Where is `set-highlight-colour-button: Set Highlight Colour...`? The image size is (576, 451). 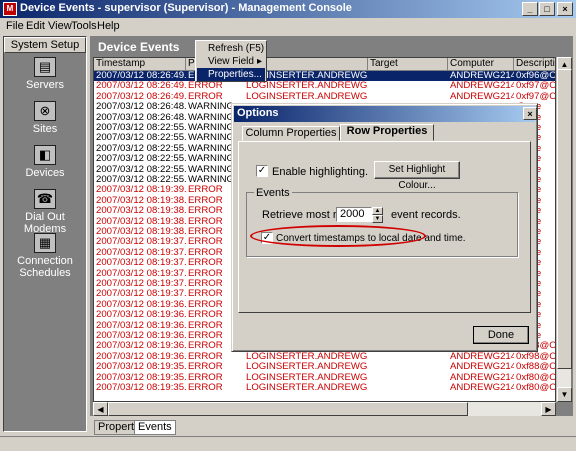 set-highlight-colour-button: Set Highlight Colour... is located at coordinates (417, 176).